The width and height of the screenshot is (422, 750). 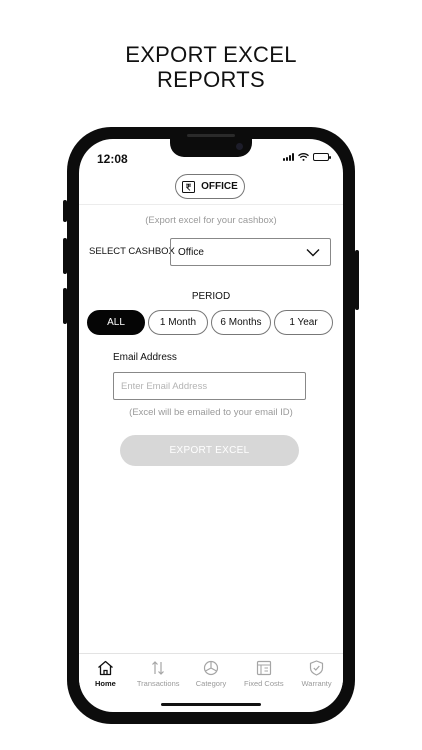 What do you see at coordinates (211, 296) in the screenshot?
I see `period-label: PERIOD` at bounding box center [211, 296].